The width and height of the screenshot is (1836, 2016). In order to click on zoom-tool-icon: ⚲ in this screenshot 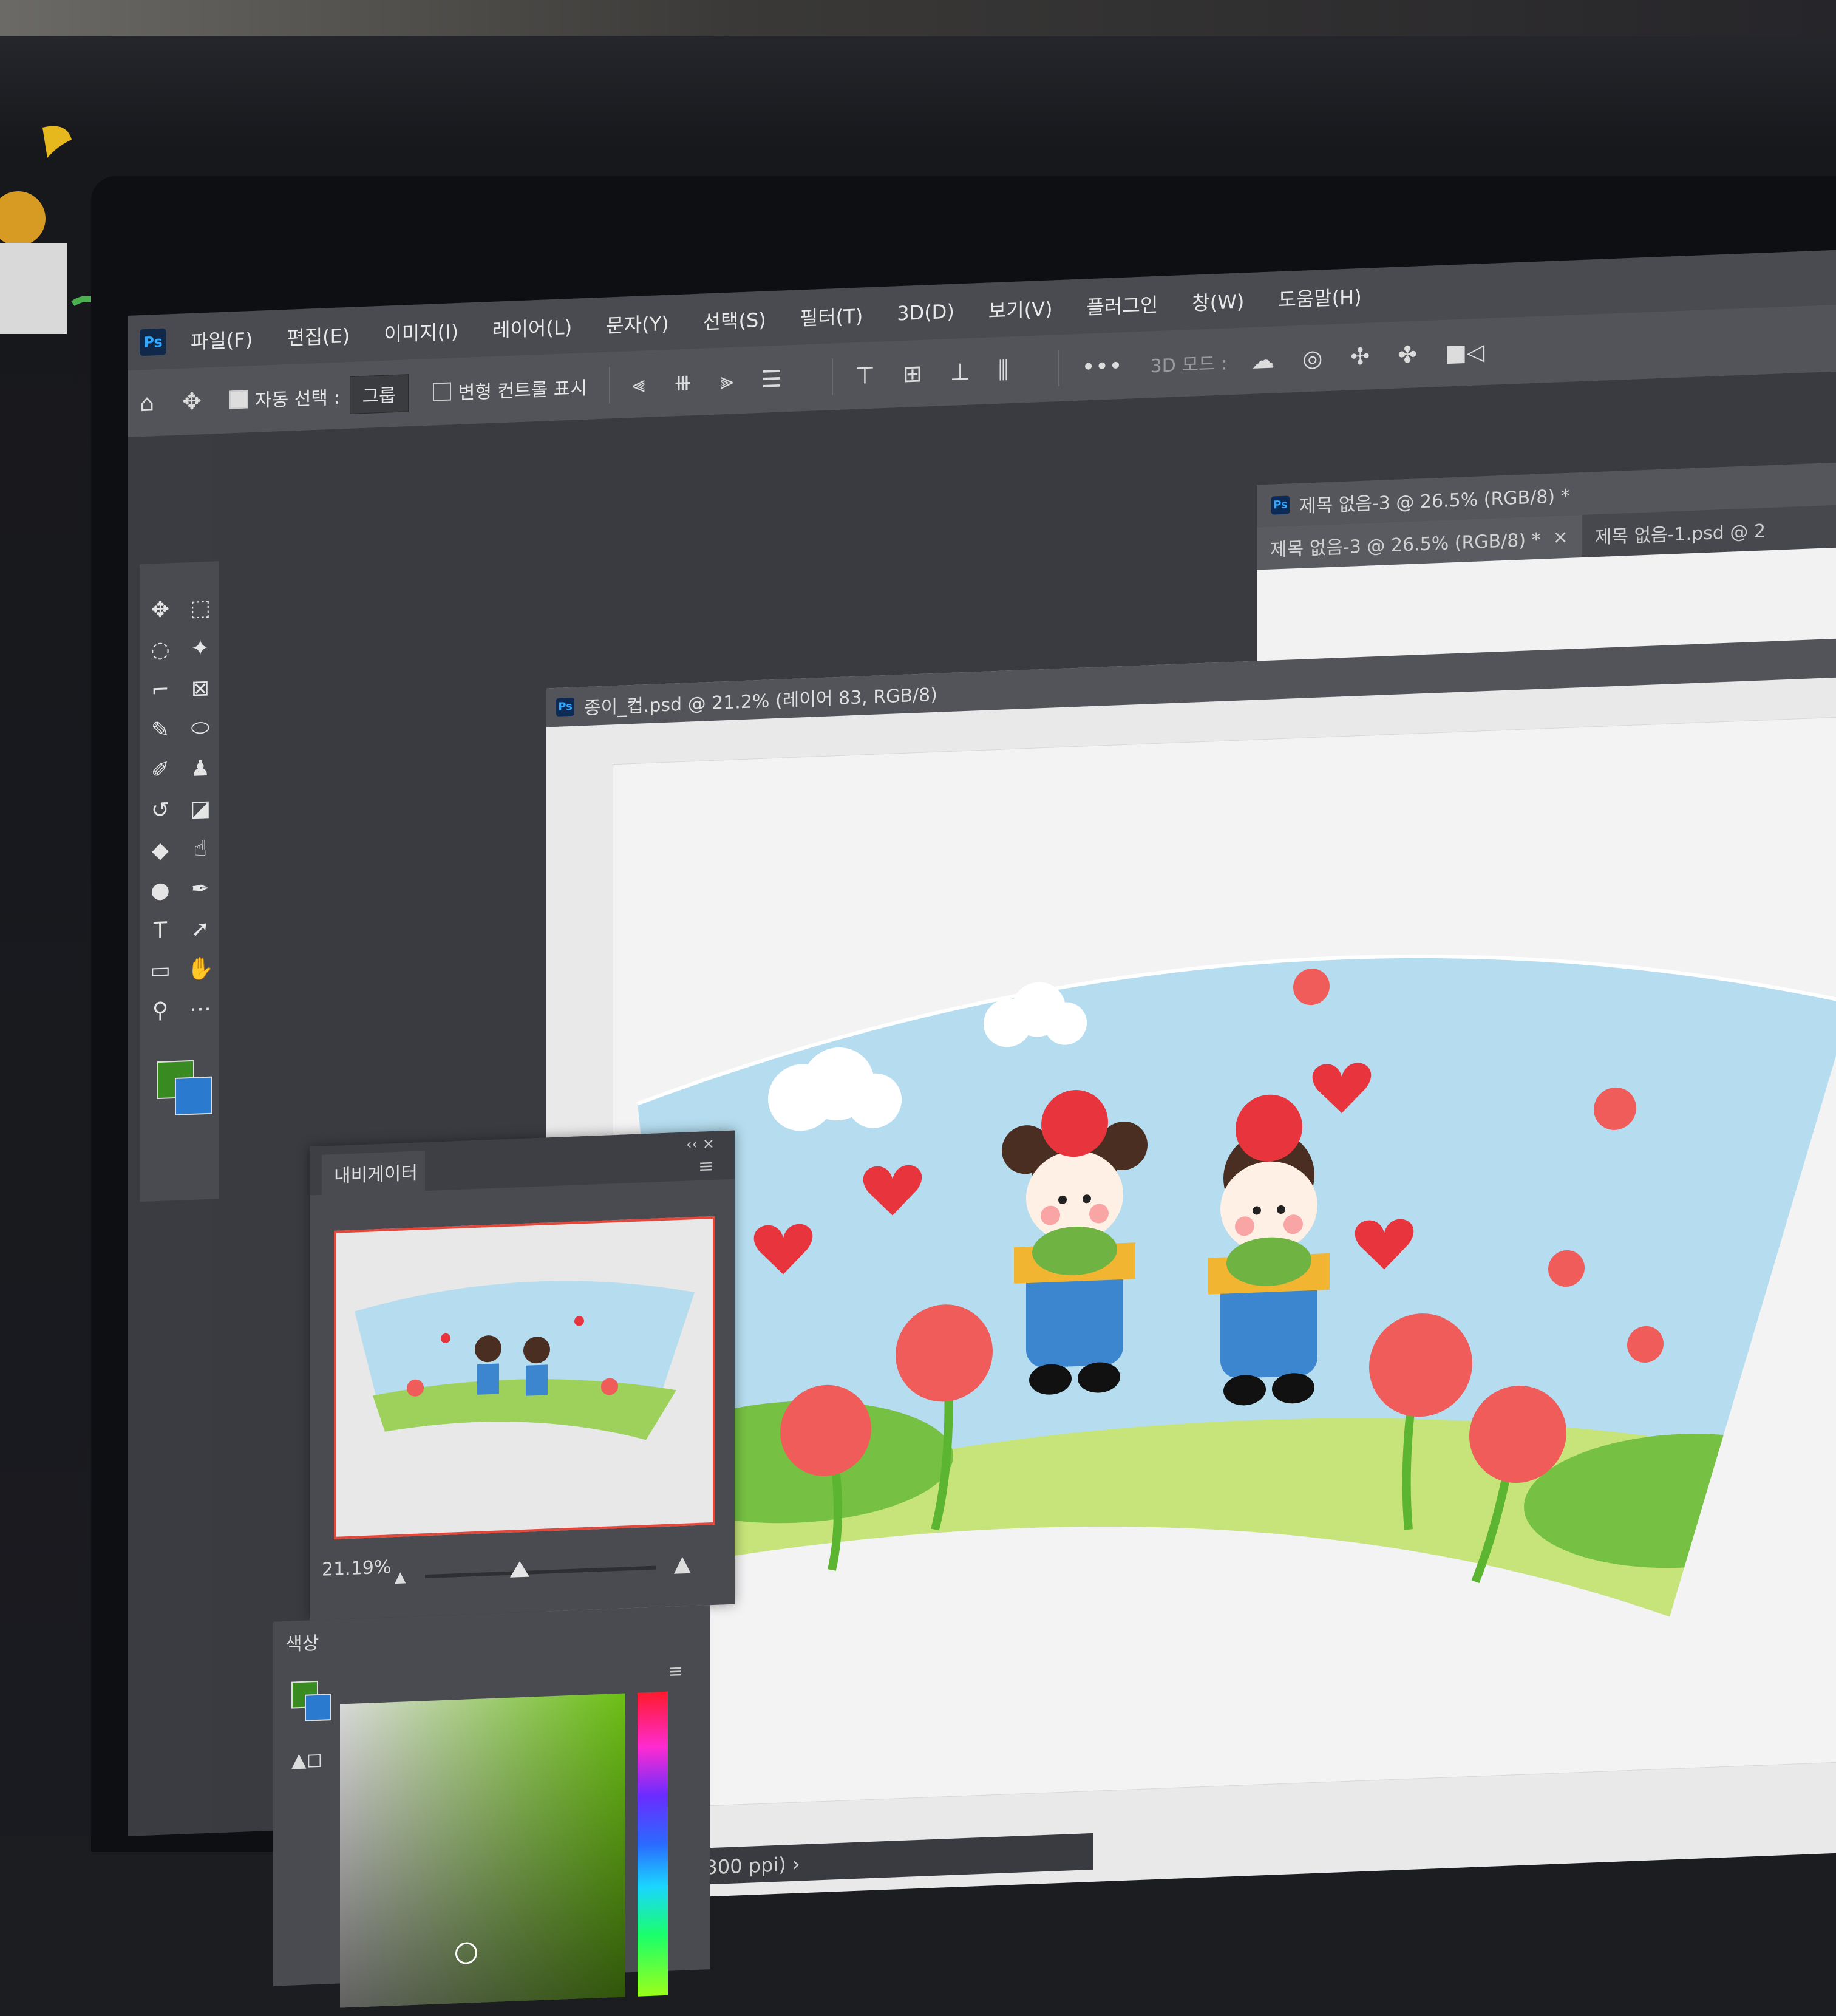, I will do `click(160, 1010)`.